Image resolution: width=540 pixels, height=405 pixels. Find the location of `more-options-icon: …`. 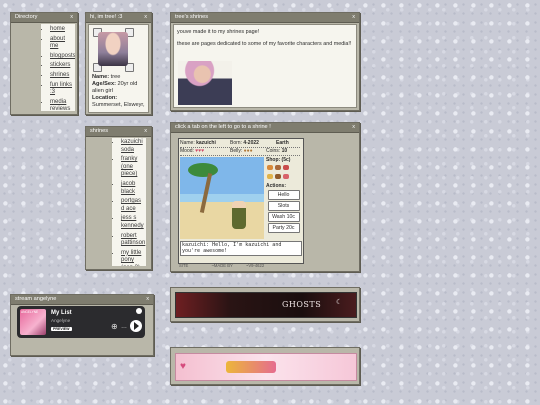

more-options-icon: … is located at coordinates (124, 327).